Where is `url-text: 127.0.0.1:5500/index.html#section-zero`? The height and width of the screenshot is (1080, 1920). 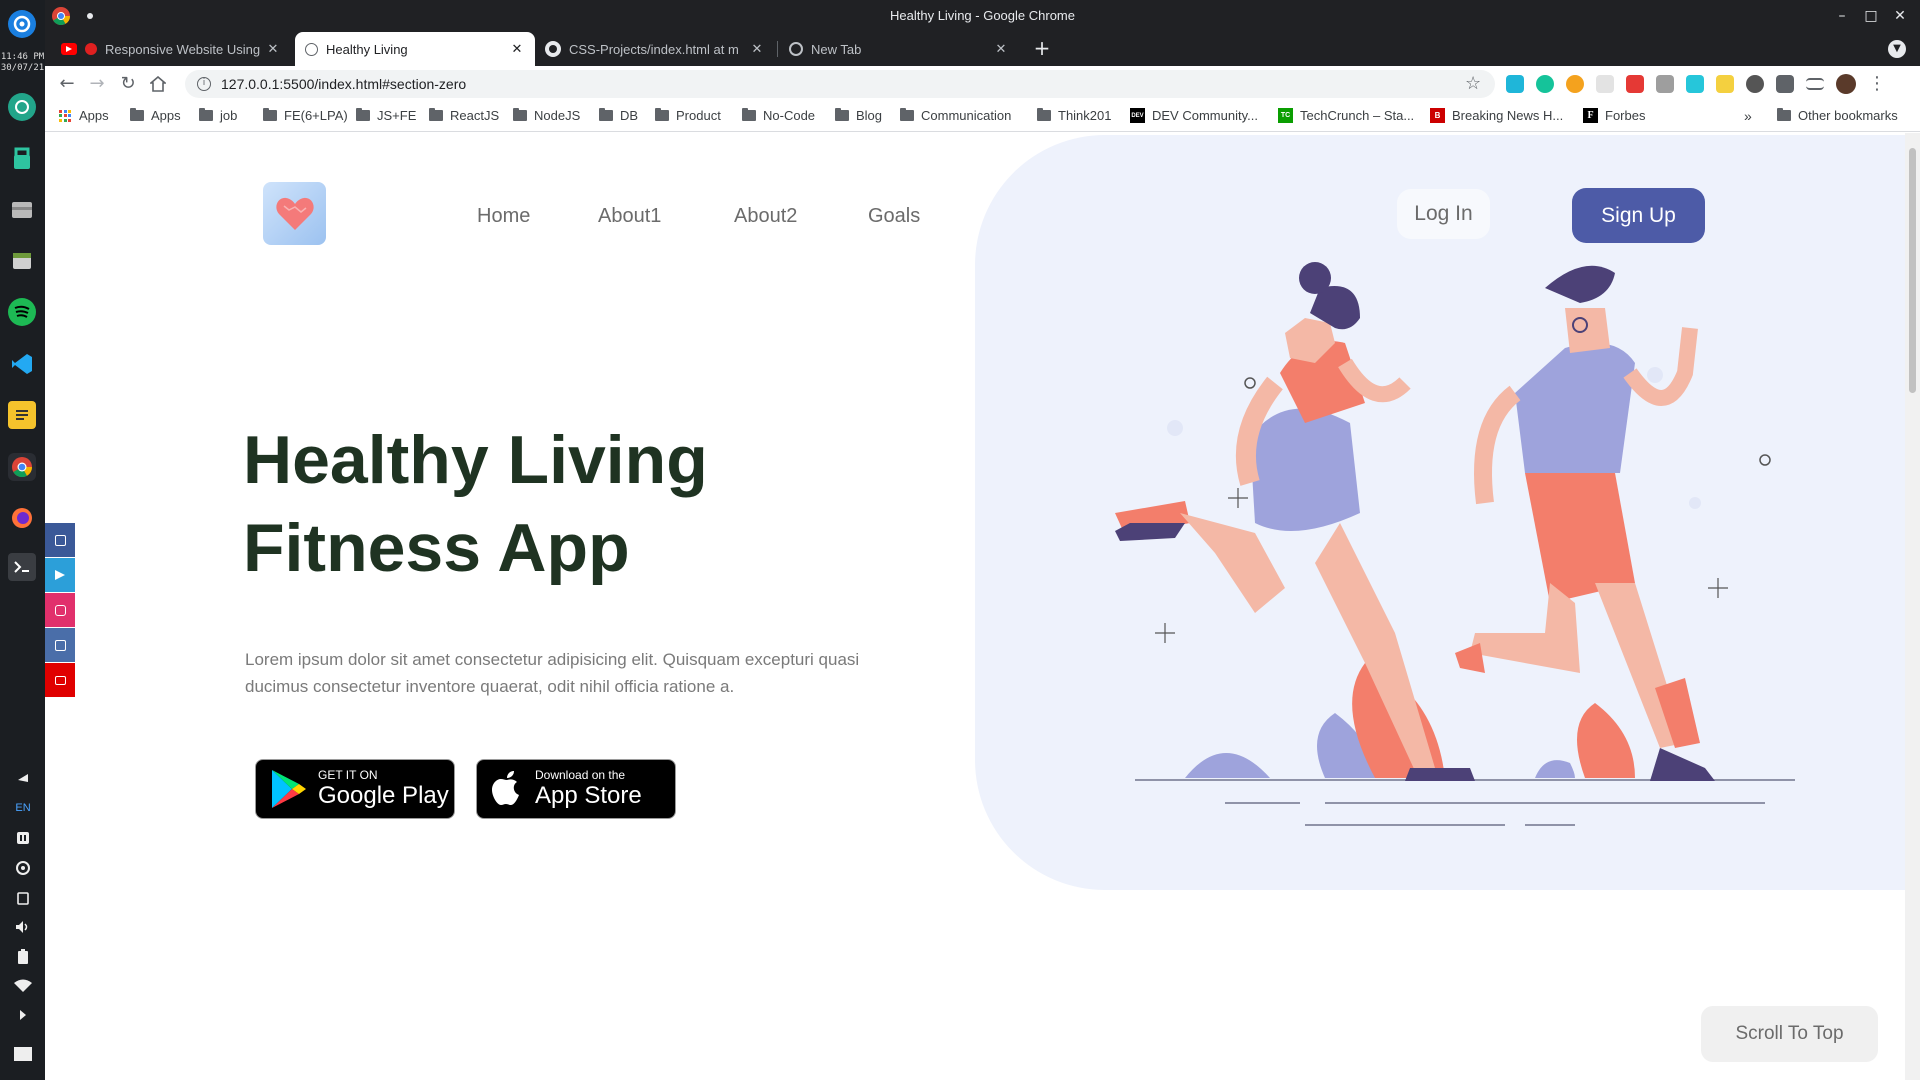
url-text: 127.0.0.1:5500/index.html#section-zero is located at coordinates (343, 84).